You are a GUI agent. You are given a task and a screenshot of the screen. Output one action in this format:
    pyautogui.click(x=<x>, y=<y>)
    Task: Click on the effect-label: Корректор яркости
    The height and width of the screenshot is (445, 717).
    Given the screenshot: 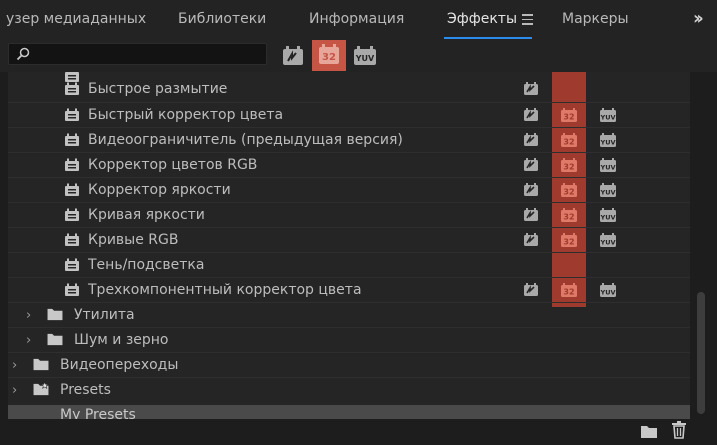 What is the action you would take?
    pyautogui.click(x=159, y=190)
    